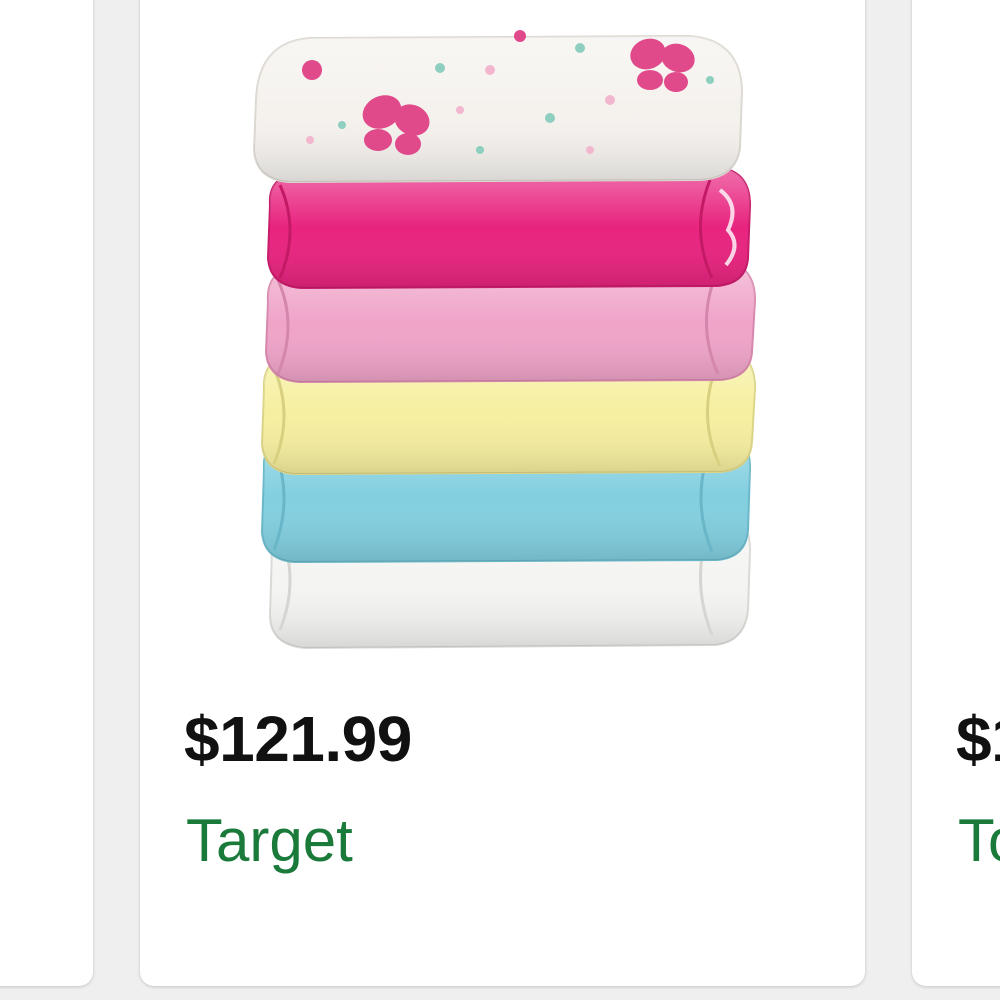 This screenshot has height=1000, width=1000. Describe the element at coordinates (46, 493) in the screenshot. I see `product-card-left` at that location.